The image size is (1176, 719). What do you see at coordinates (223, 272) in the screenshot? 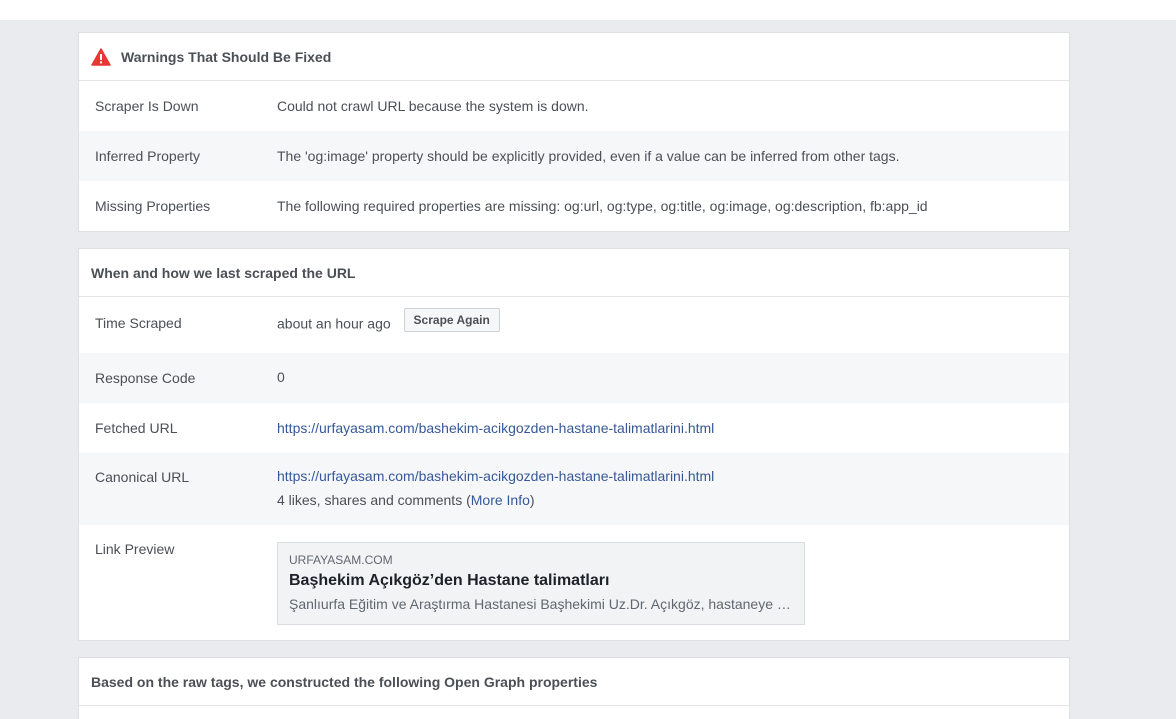
I see `scrape-info-title: When and how we last scraped the URL` at bounding box center [223, 272].